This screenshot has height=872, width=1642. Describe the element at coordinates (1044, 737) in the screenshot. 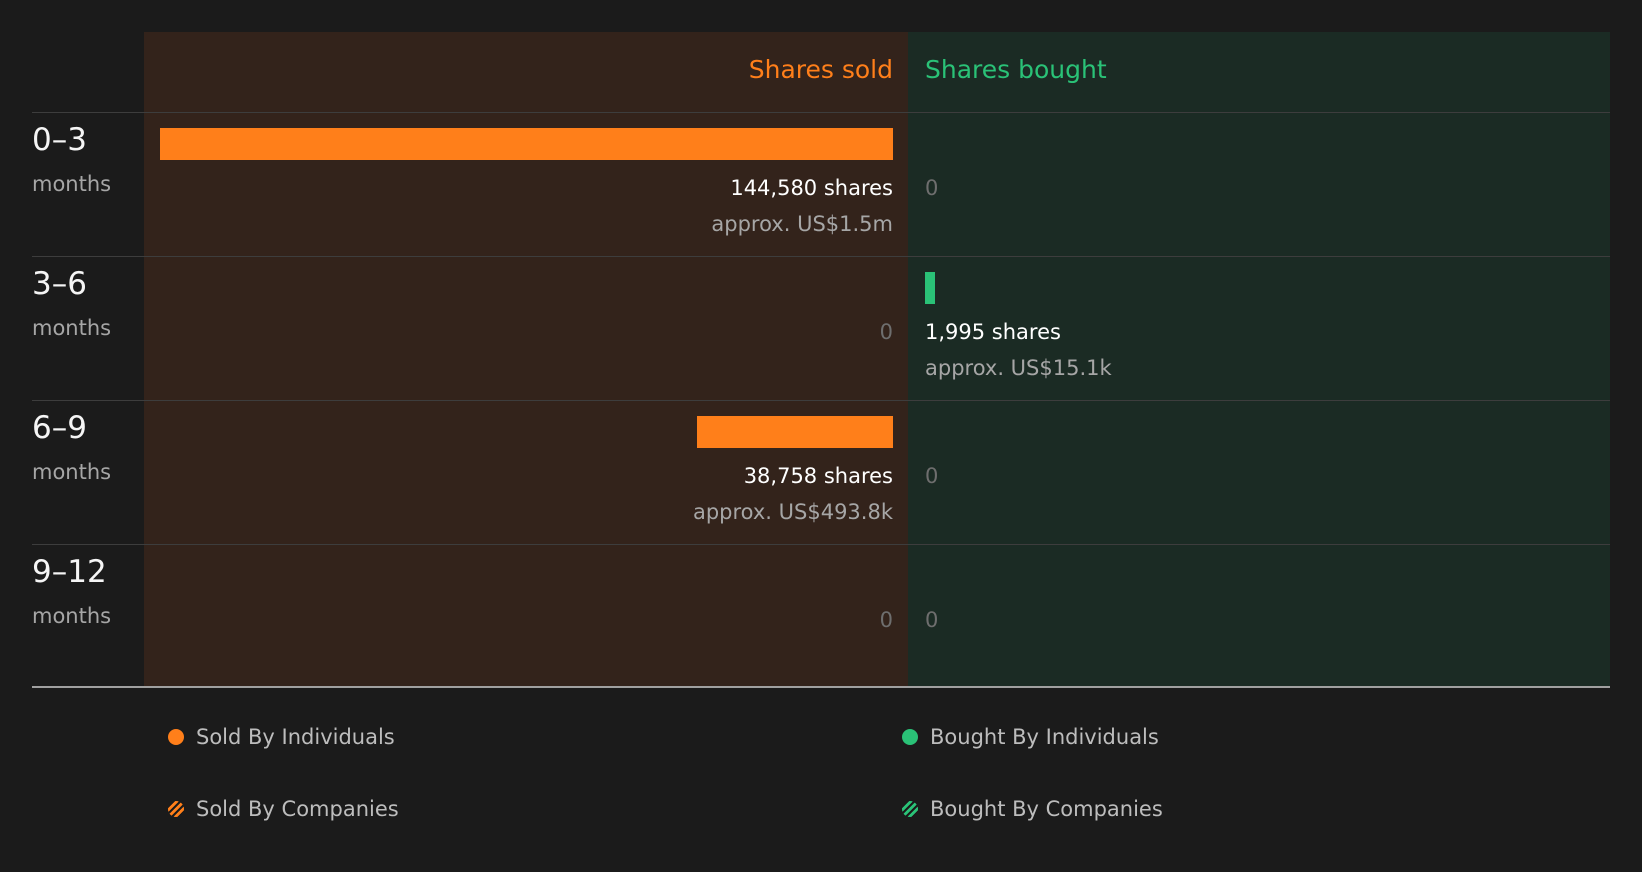

I see `legend-label: Bought By Individuals` at that location.